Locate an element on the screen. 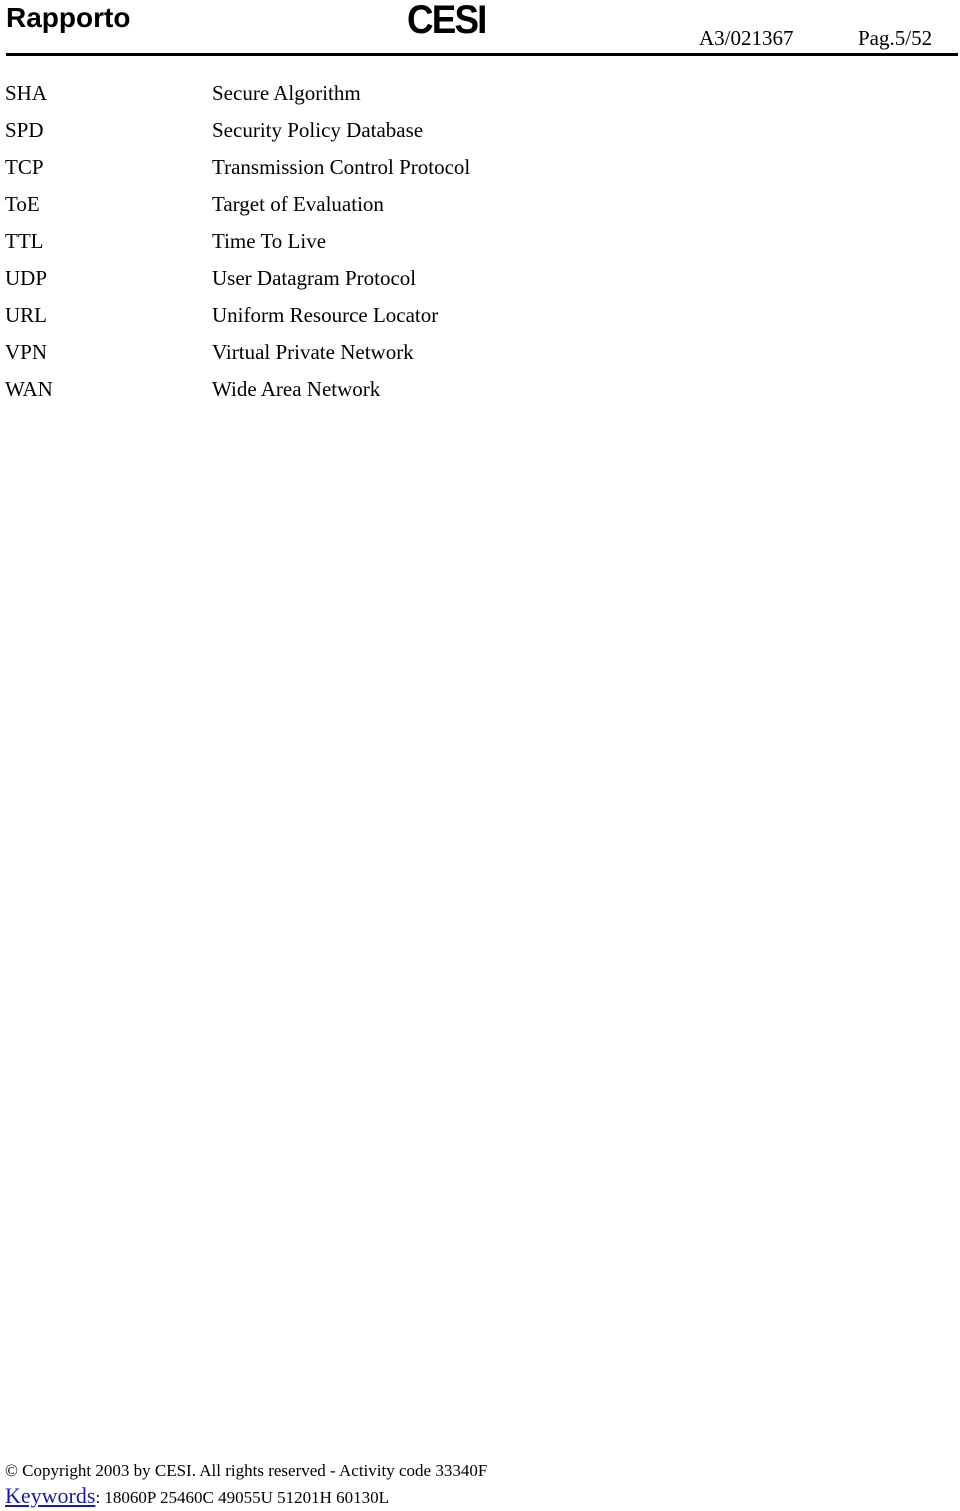 The width and height of the screenshot is (960, 1511). glossary-abbreviation: URL is located at coordinates (26, 315).